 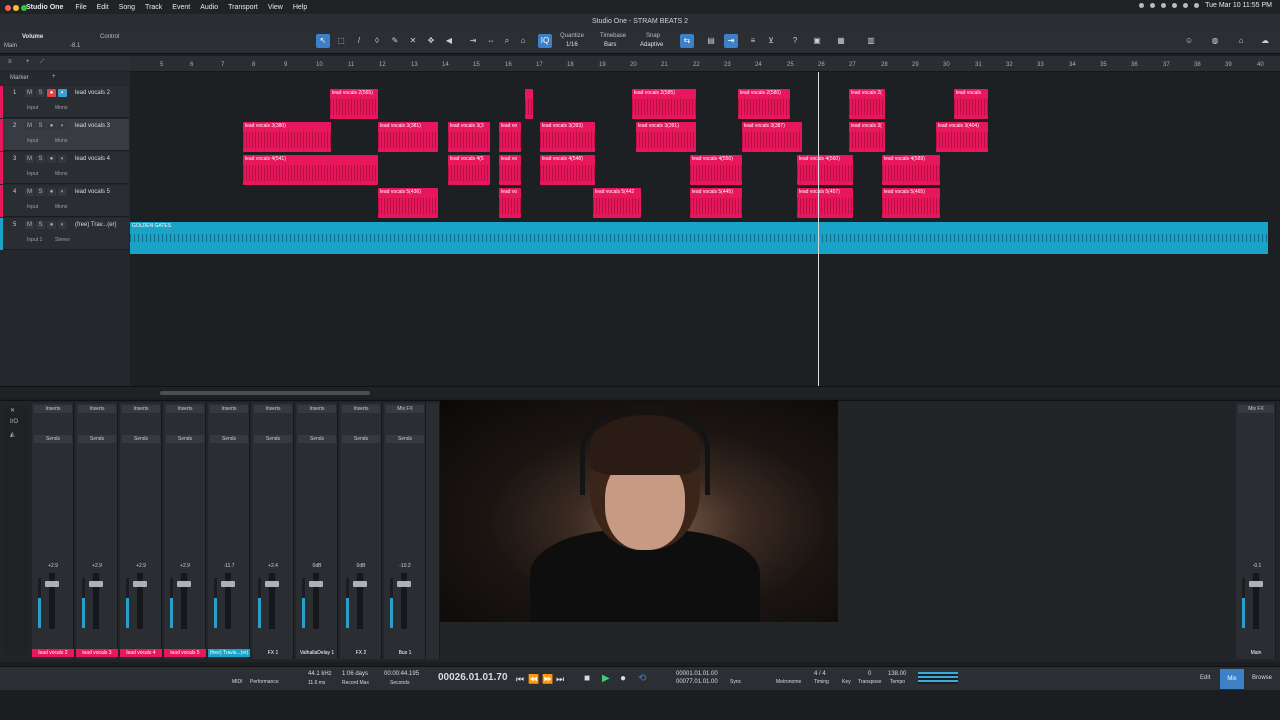 What do you see at coordinates (229, 653) in the screenshot?
I see `channel-label: (free) Travis...(er)` at bounding box center [229, 653].